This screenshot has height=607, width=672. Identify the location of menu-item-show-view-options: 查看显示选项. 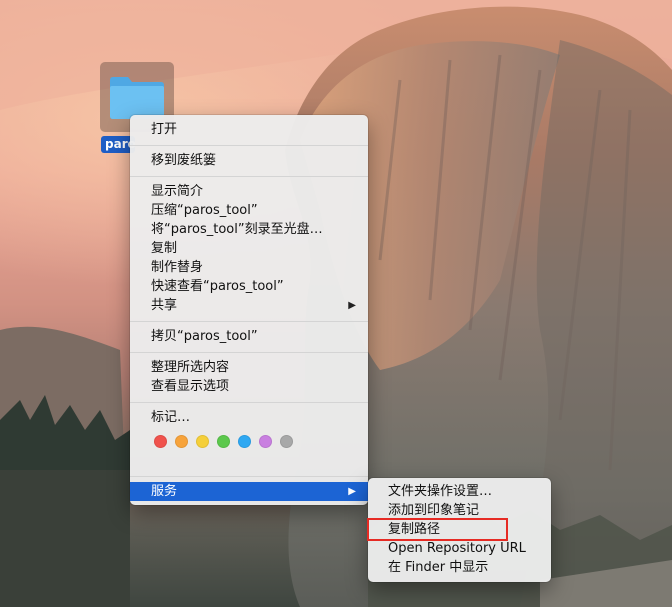
(249, 386).